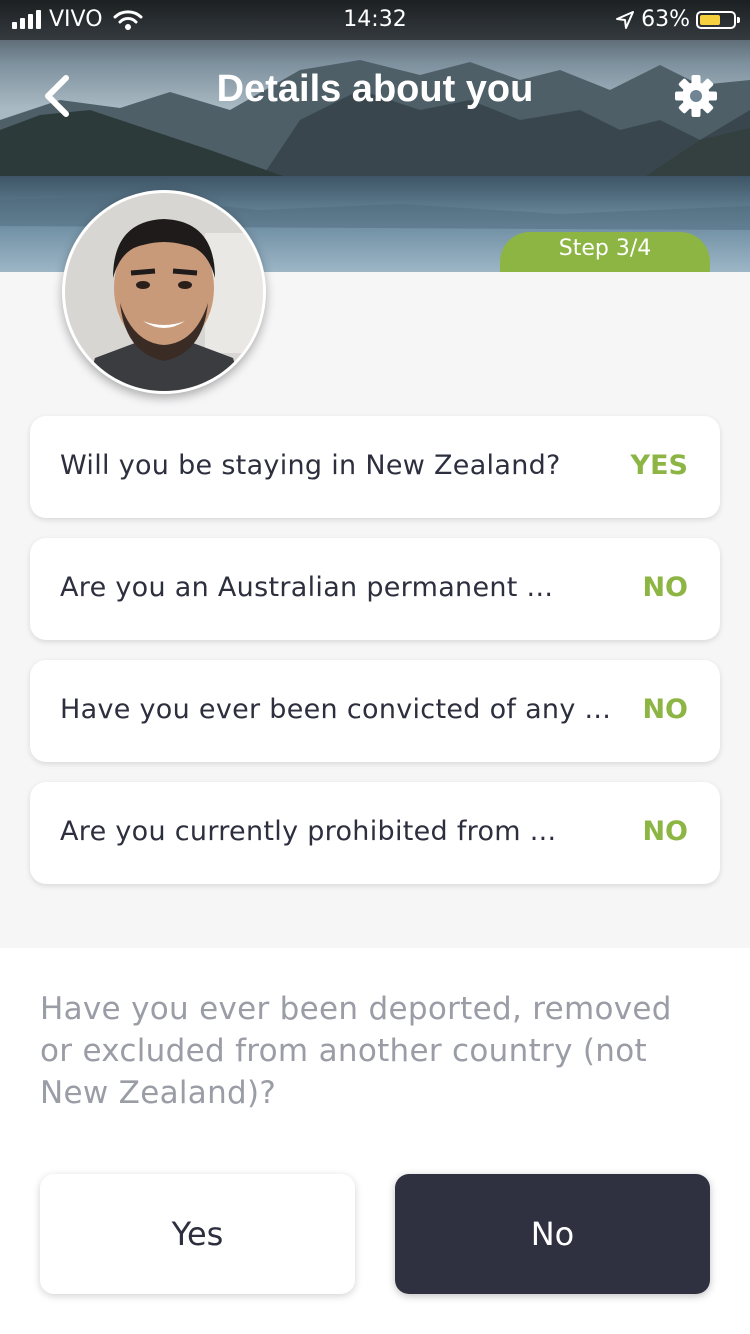 Image resolution: width=750 pixels, height=1334 pixels. I want to click on battery-icon, so click(718, 19).